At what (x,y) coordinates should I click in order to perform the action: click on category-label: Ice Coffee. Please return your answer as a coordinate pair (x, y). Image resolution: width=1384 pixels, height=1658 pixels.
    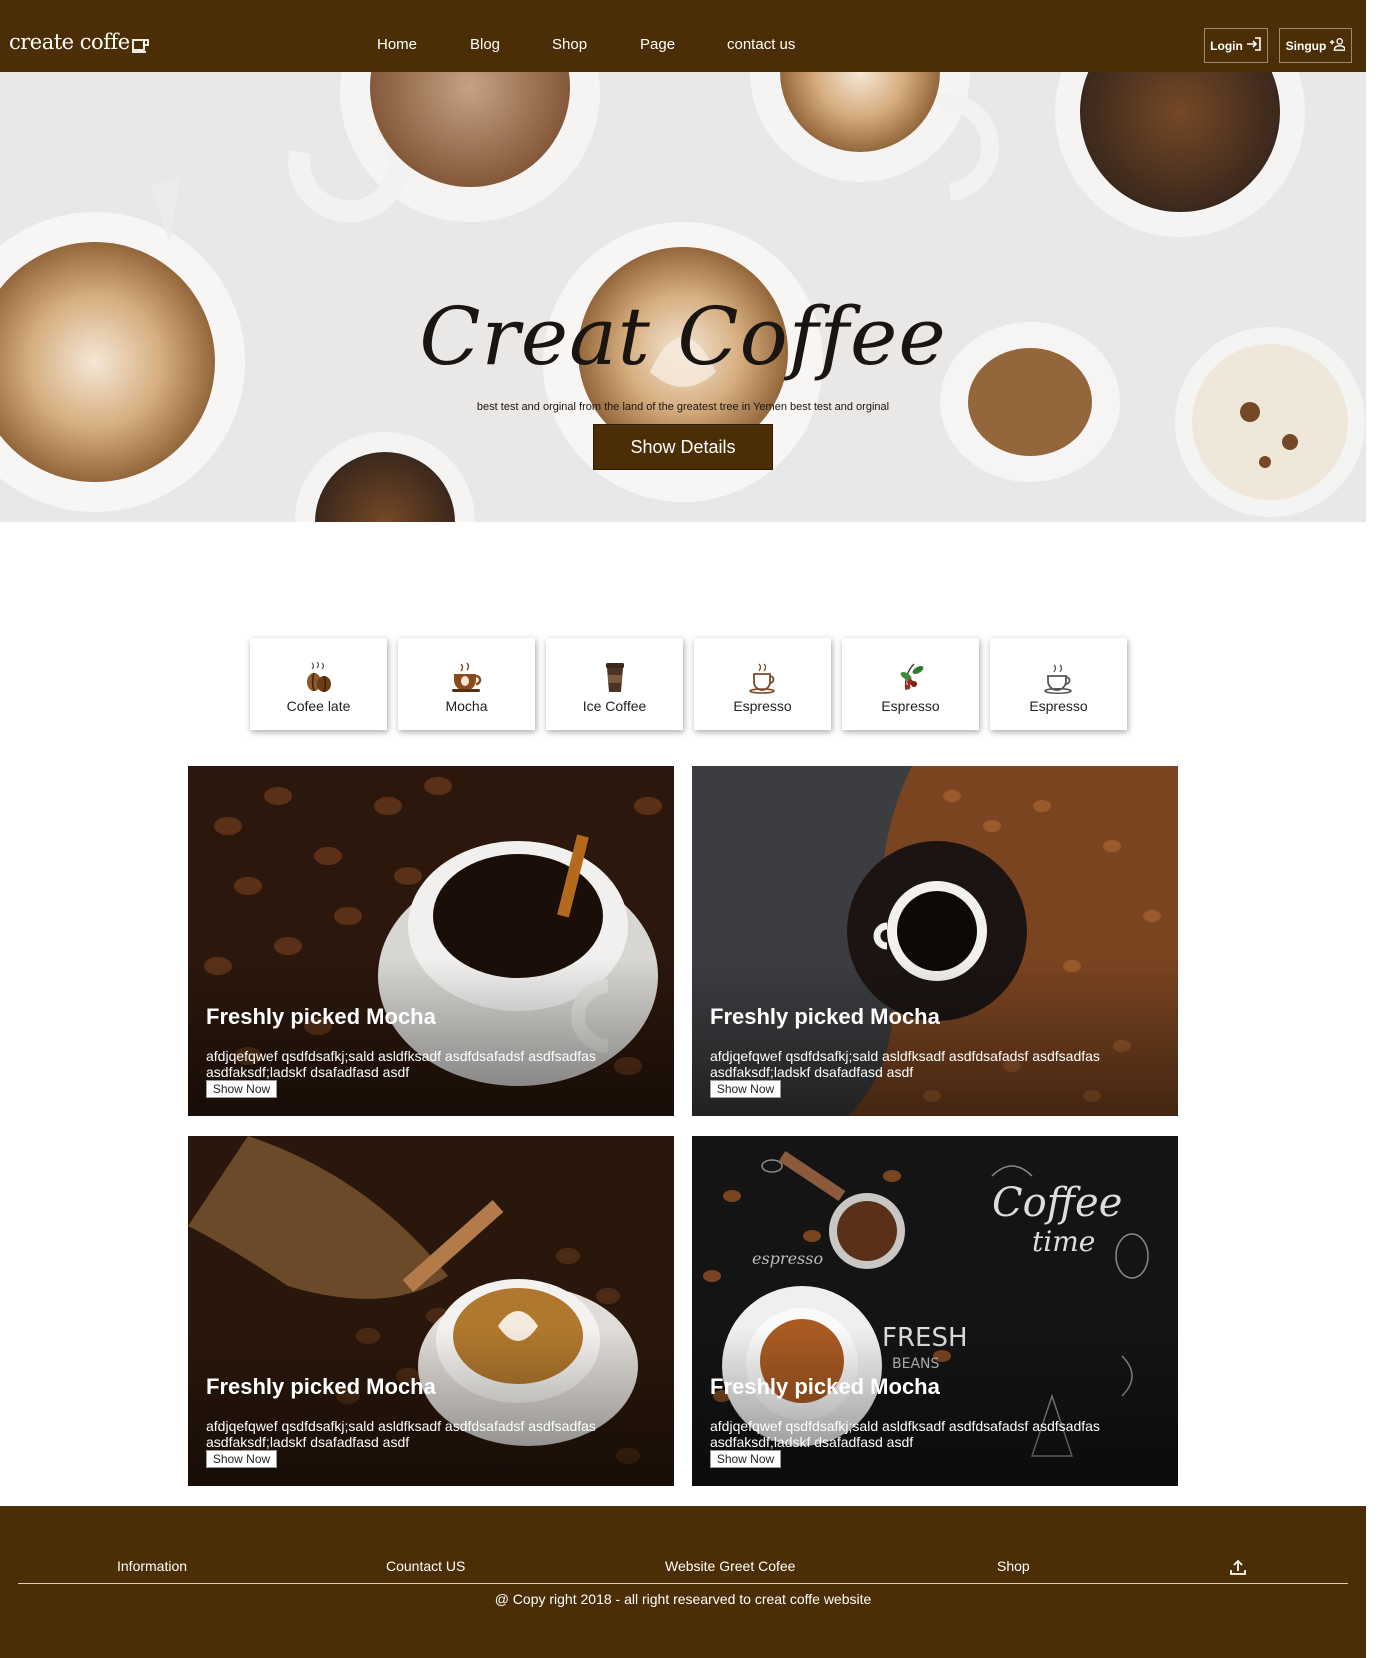
    Looking at the image, I should click on (614, 706).